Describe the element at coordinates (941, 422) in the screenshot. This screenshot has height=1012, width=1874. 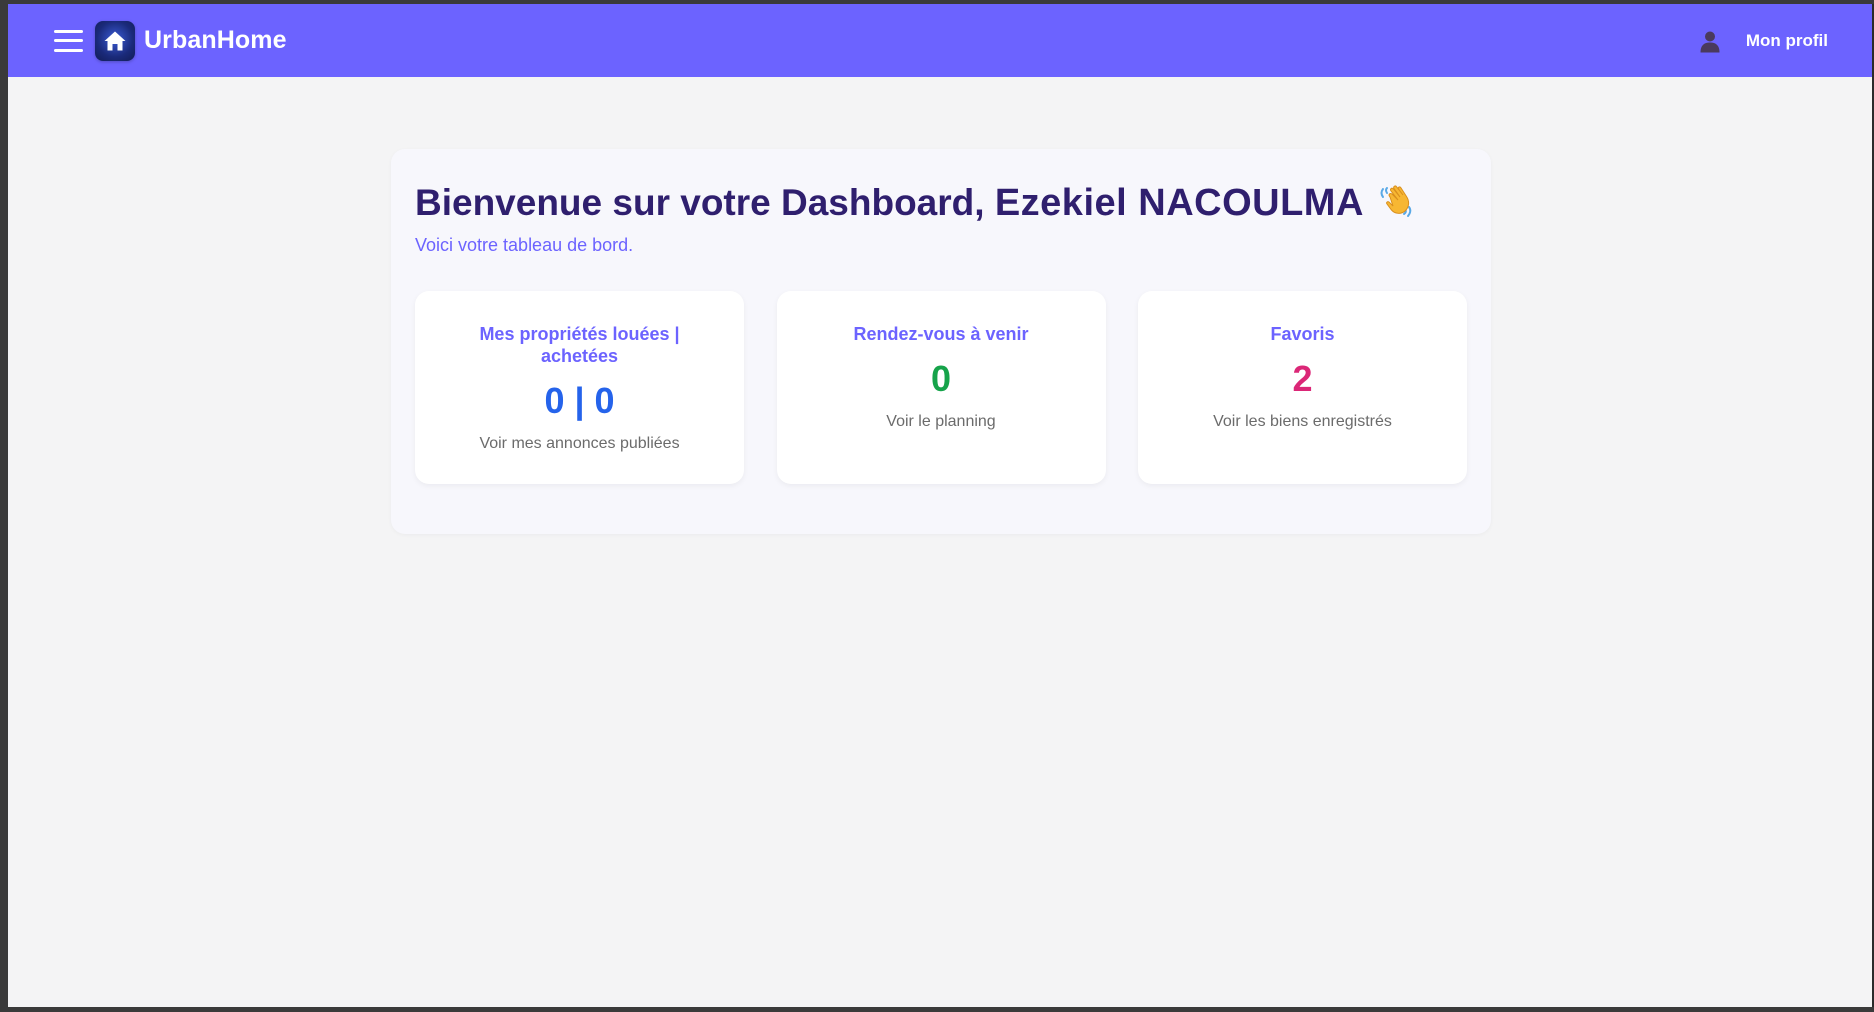
I see `card-link: Voir le planning` at that location.